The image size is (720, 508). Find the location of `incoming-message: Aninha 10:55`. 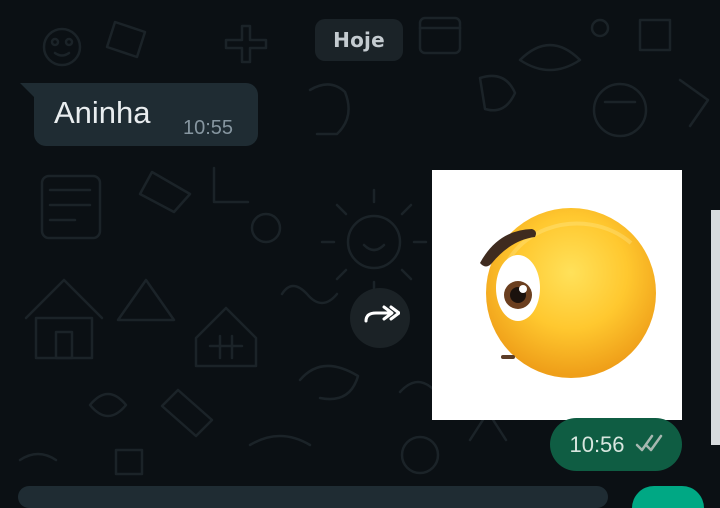

incoming-message: Aninha 10:55 is located at coordinates (139, 114).